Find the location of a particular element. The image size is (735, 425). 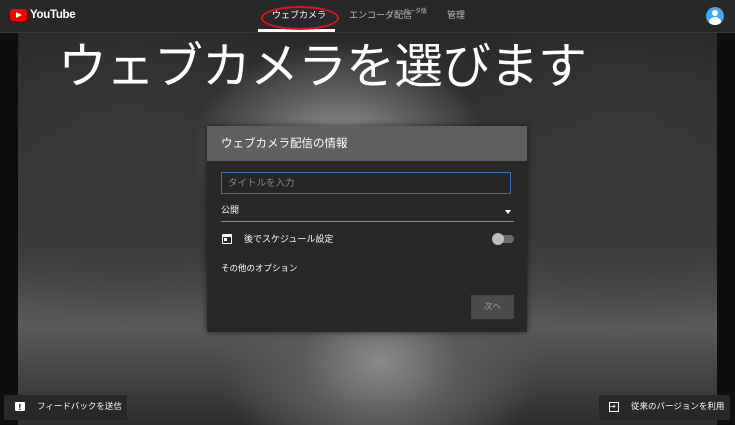

send-feedback-button: フィードバックを送信 is located at coordinates (65, 407).